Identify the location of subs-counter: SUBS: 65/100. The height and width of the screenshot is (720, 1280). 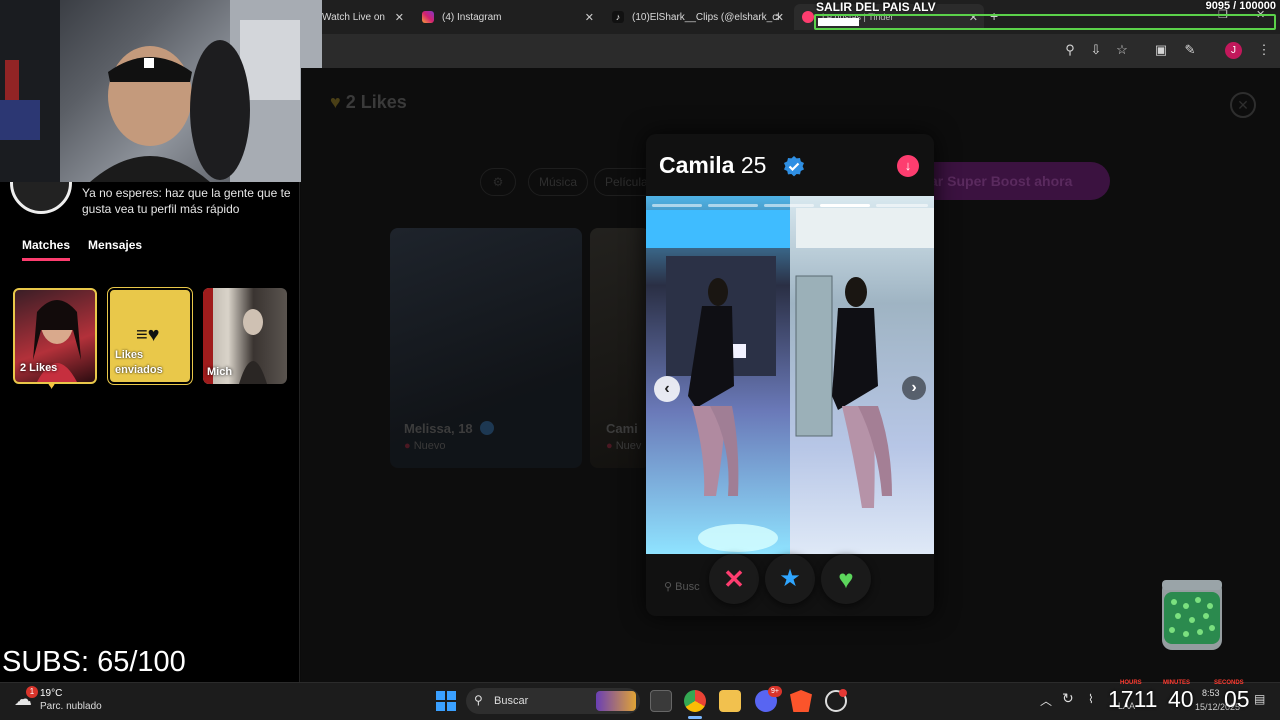
(94, 662).